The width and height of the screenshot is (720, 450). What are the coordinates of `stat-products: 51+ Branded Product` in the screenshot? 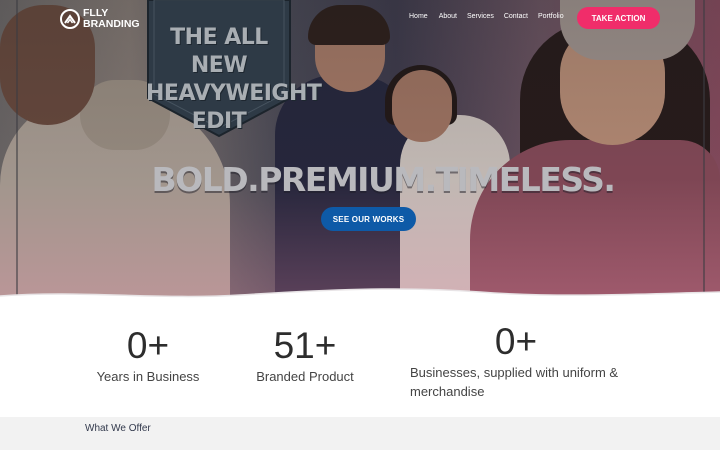 It's located at (305, 354).